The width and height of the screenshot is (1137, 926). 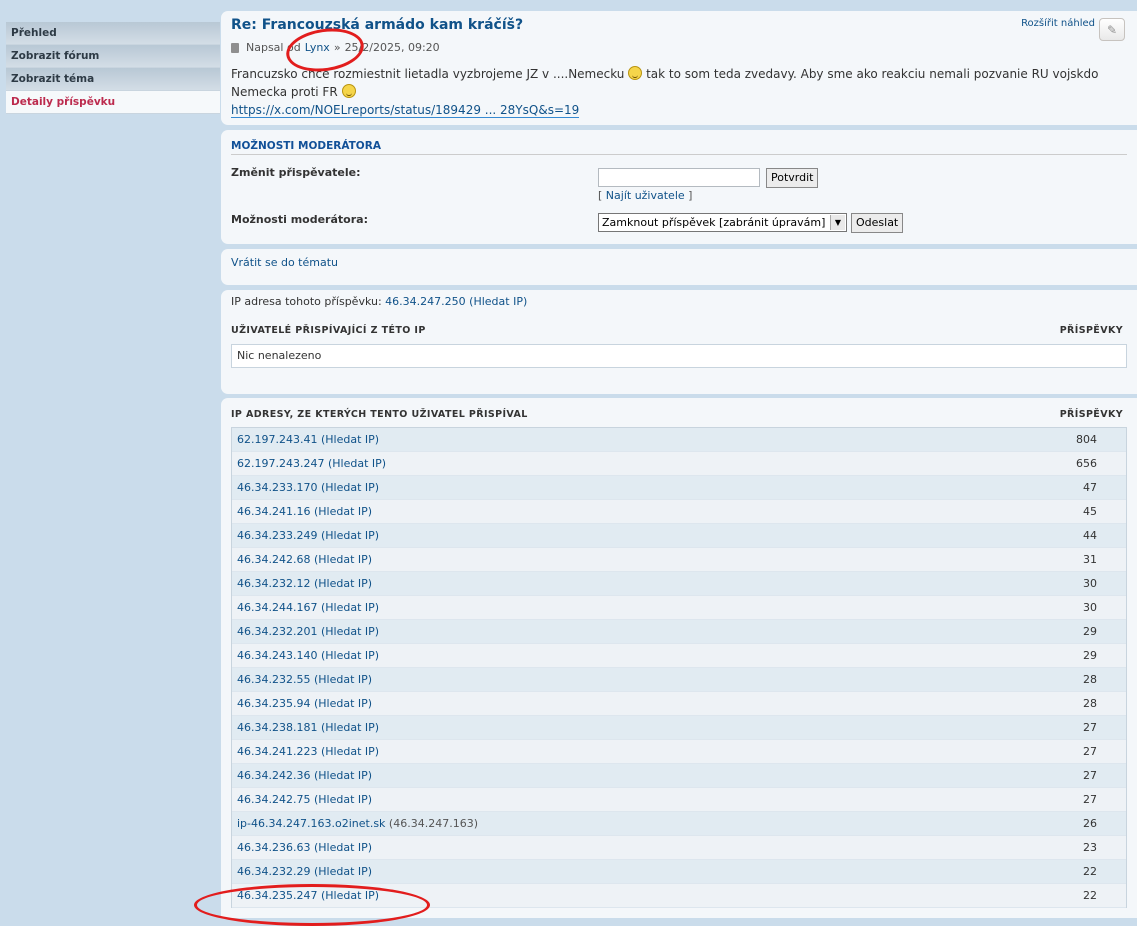 I want to click on ip-link: 46.34.232.201 (Hledat IP), so click(x=308, y=631).